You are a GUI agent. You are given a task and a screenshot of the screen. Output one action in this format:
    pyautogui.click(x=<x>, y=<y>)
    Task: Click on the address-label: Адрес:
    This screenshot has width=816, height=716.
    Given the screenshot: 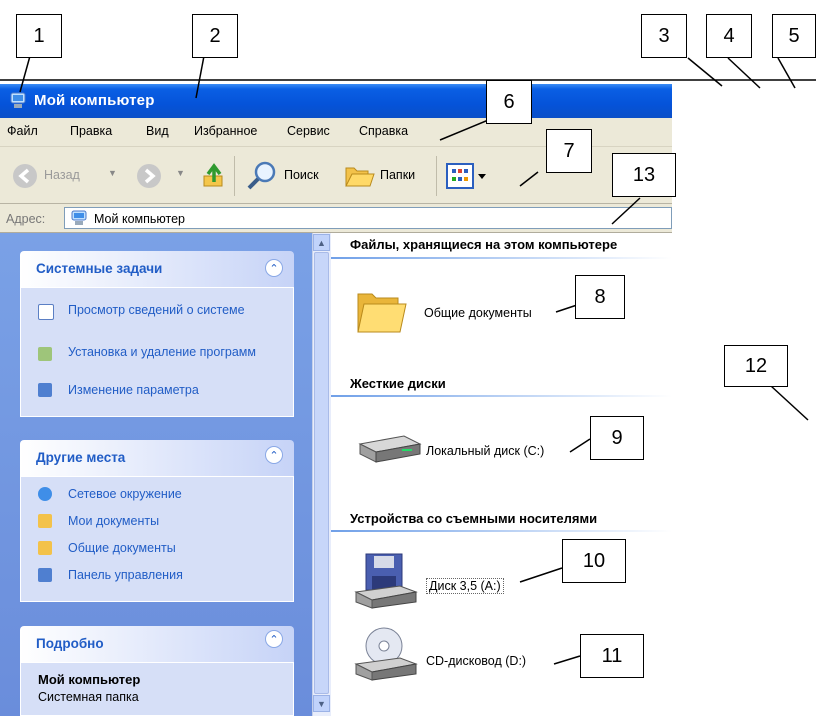 What is the action you would take?
    pyautogui.click(x=26, y=219)
    